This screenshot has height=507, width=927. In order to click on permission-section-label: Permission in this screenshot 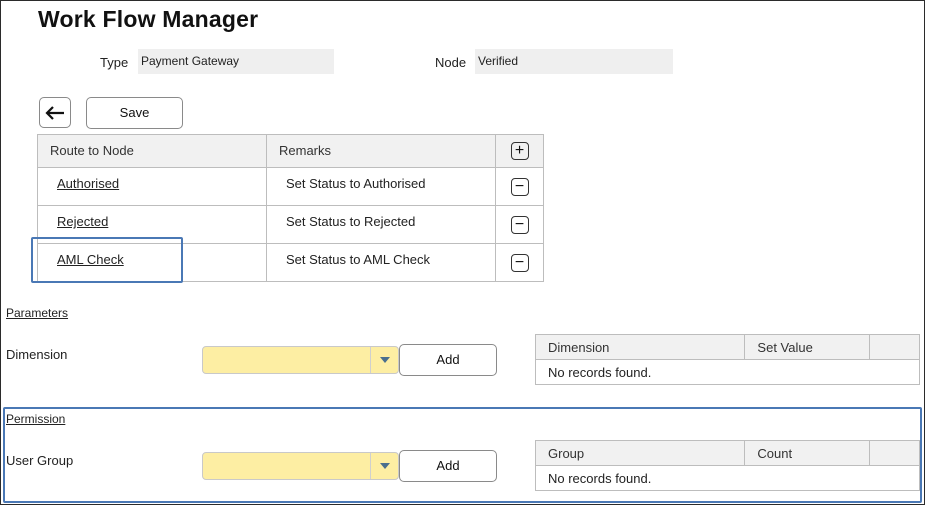, I will do `click(36, 419)`.